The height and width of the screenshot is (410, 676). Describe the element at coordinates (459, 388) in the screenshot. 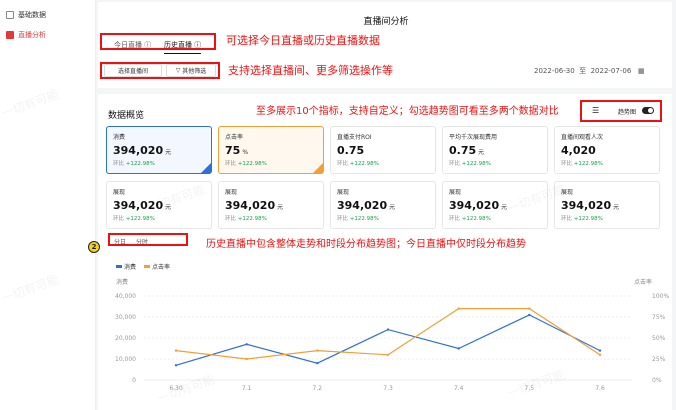

I see `x-tick-label: 7.4` at that location.